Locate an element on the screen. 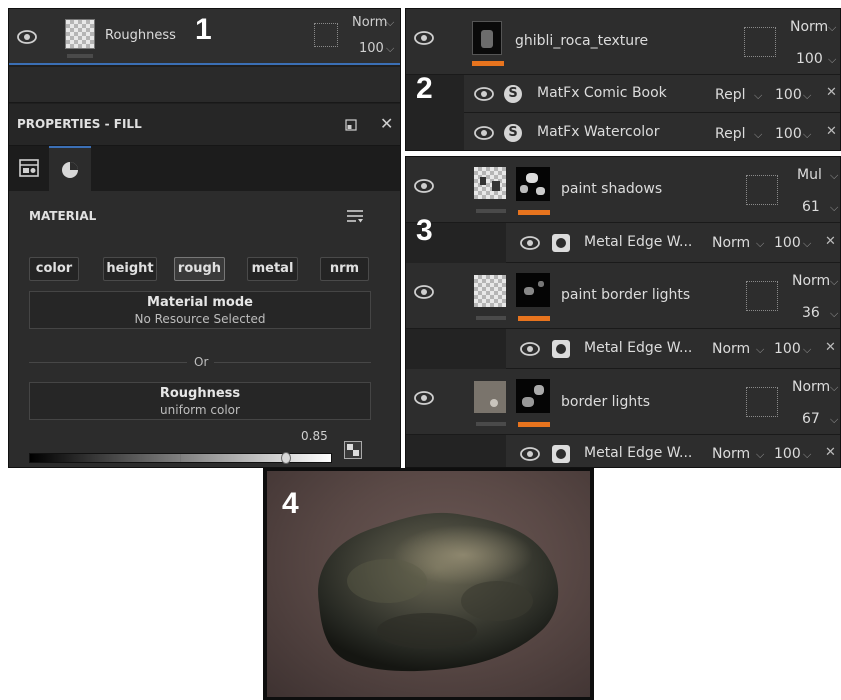 This screenshot has height=700, width=841. layer-opacity: 36 is located at coordinates (811, 313).